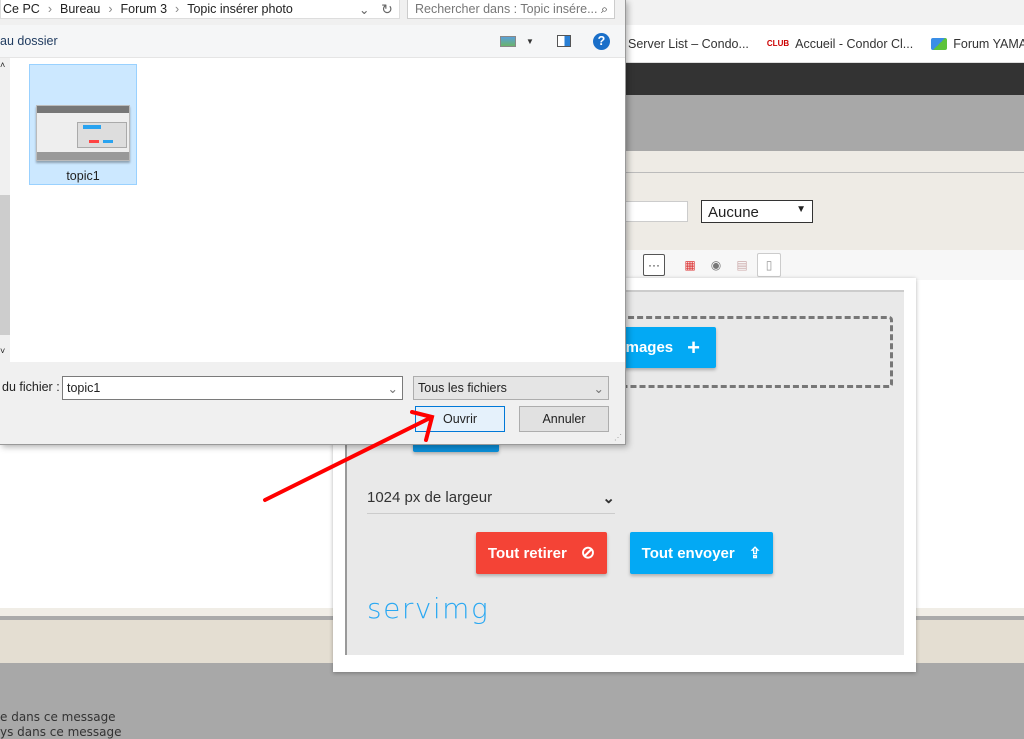 The width and height of the screenshot is (1024, 739). I want to click on annotation-arrow, so click(349, 456).